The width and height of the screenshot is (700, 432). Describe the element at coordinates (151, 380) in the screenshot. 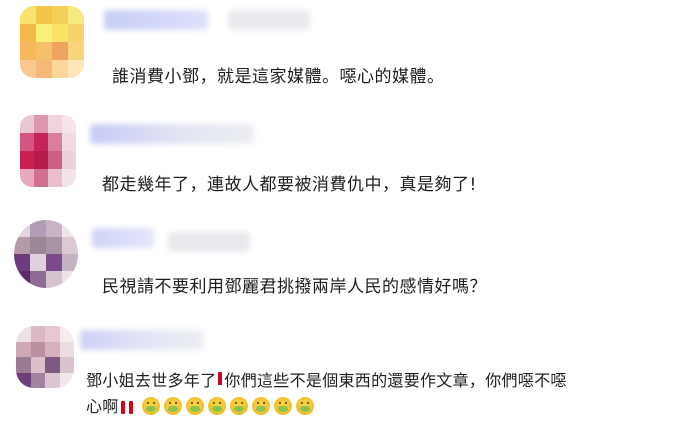

I see `comment-text-part1: 鄧小姐去世多年了` at that location.